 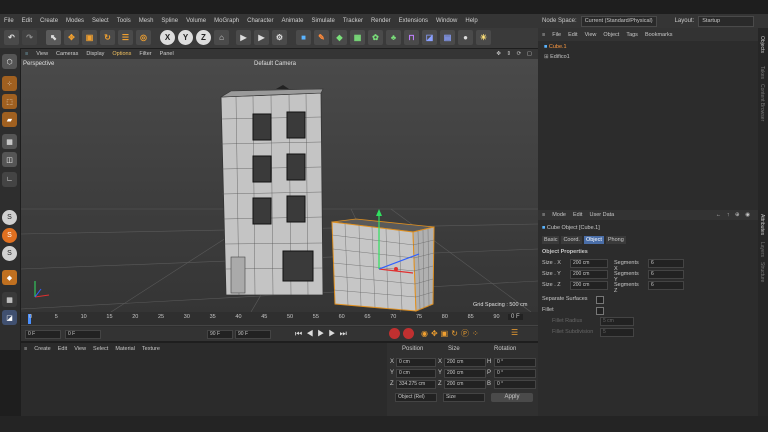 I want to click on autokey-icon, so click(x=408, y=333).